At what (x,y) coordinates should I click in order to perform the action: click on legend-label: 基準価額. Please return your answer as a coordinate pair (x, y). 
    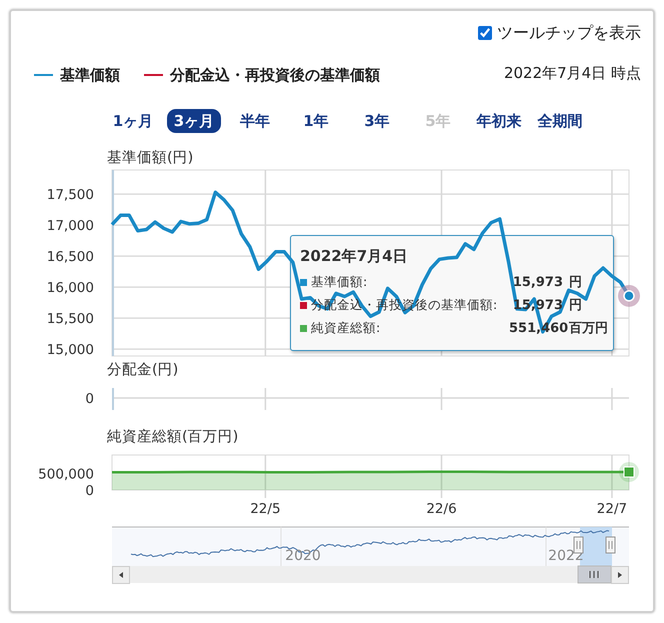
    Looking at the image, I should click on (90, 75).